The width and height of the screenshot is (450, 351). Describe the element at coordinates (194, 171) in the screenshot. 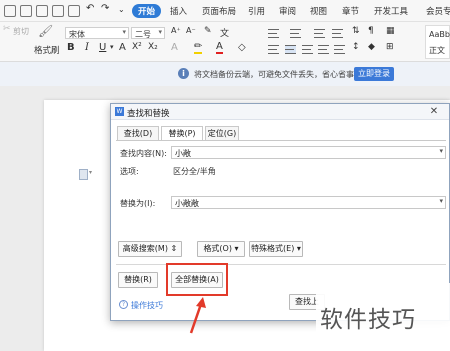

I see `options-value: 区分全/半角` at that location.